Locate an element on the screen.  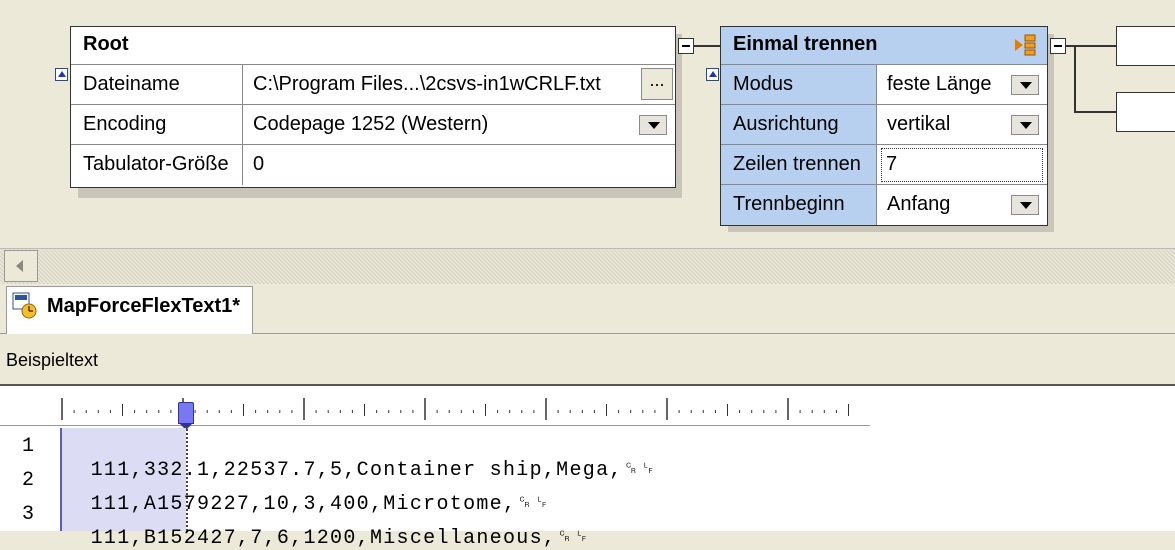
line-number: 1 is located at coordinates (28, 446).